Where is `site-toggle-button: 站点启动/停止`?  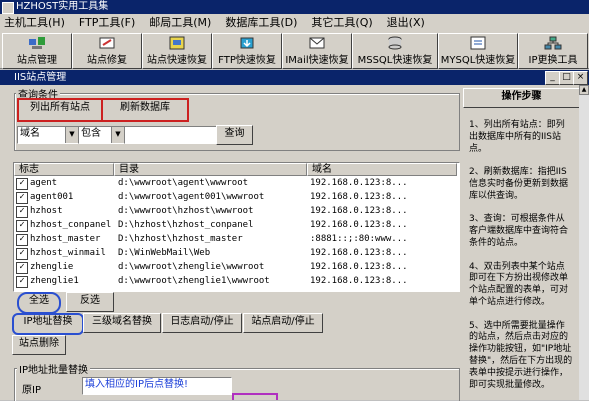 site-toggle-button: 站点启动/停止 is located at coordinates (283, 323).